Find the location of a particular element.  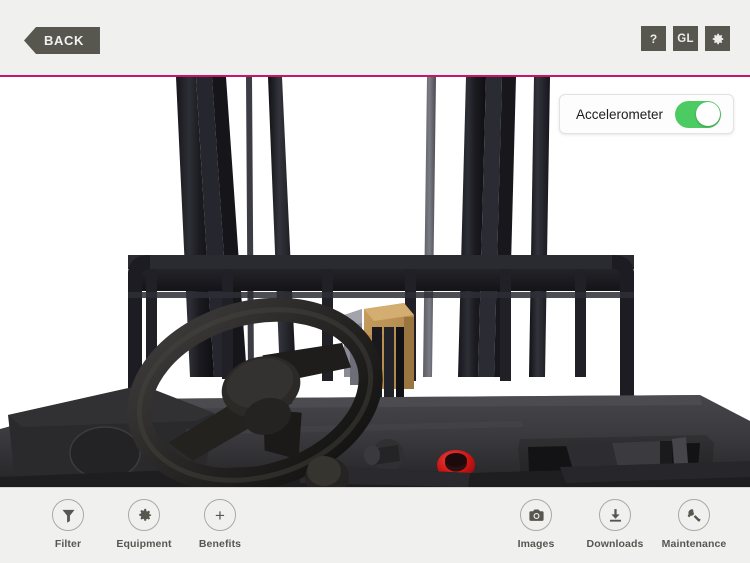

app-header: BACK ? GL is located at coordinates (375, 37).